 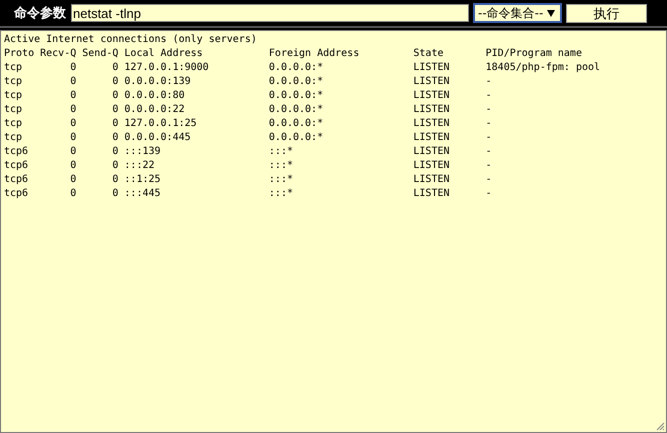 What do you see at coordinates (248, 138) in the screenshot?
I see `output-line: tcp 0 0 0.0.0.0:445 0.0.0.0:* LISTEN -` at bounding box center [248, 138].